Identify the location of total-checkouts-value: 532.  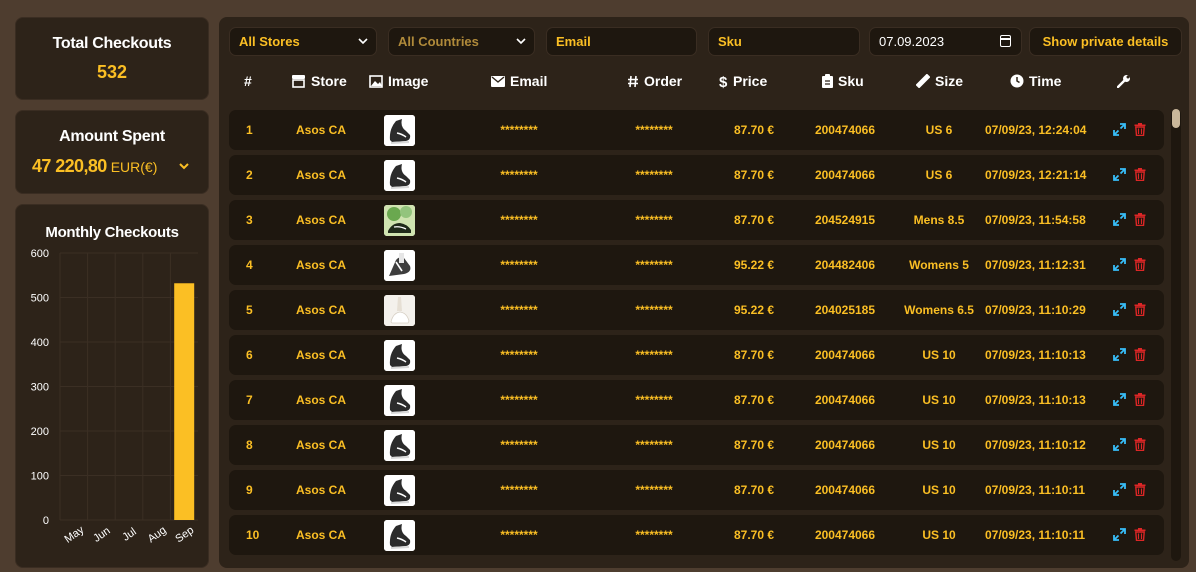
(112, 72).